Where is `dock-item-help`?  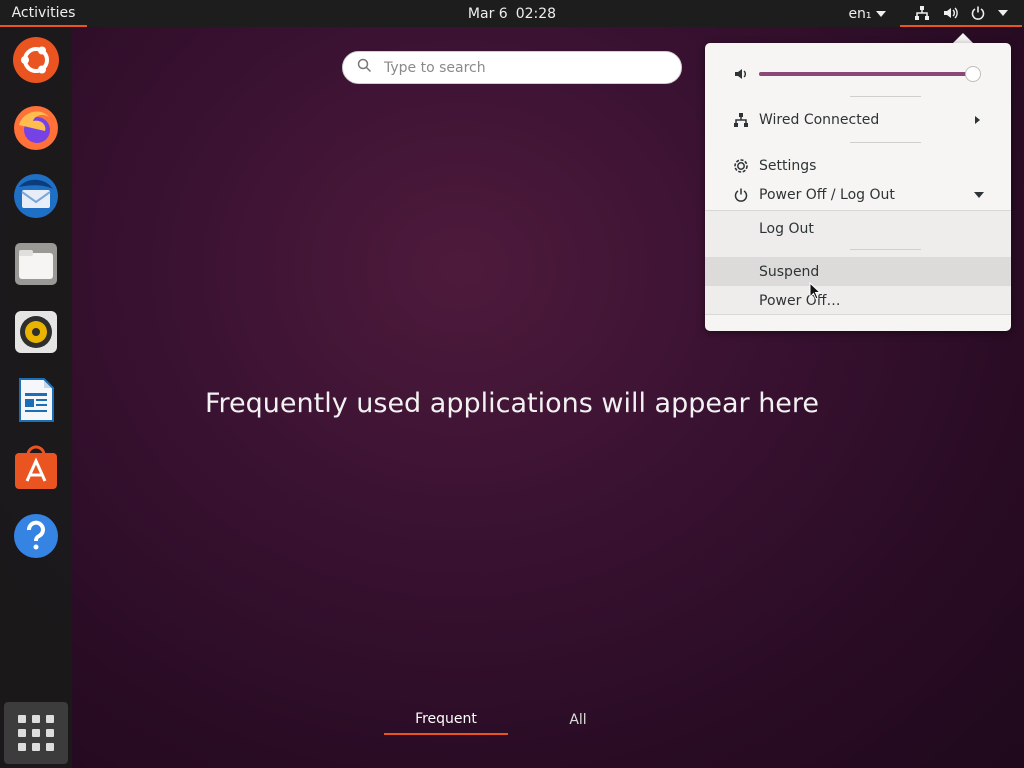
dock-item-help is located at coordinates (36, 538).